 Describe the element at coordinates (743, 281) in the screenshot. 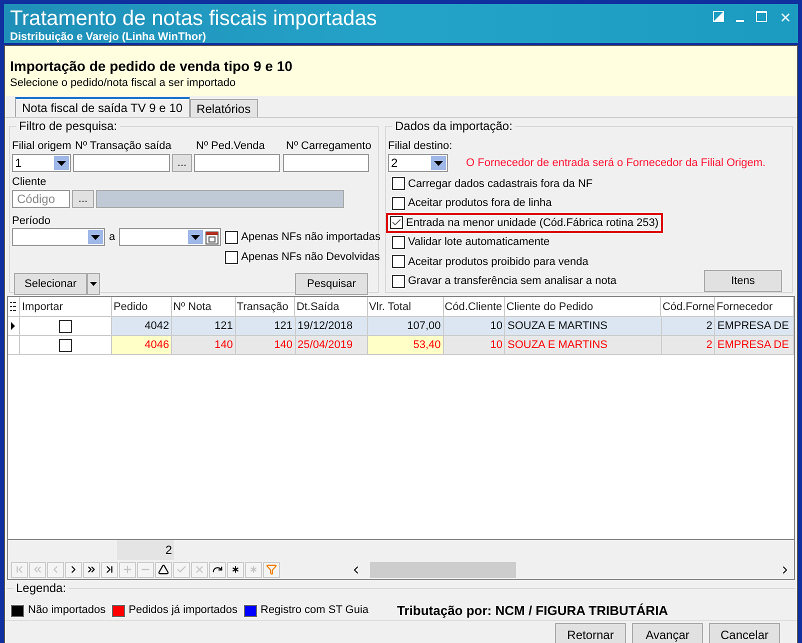

I see `items-button: Itens` at that location.